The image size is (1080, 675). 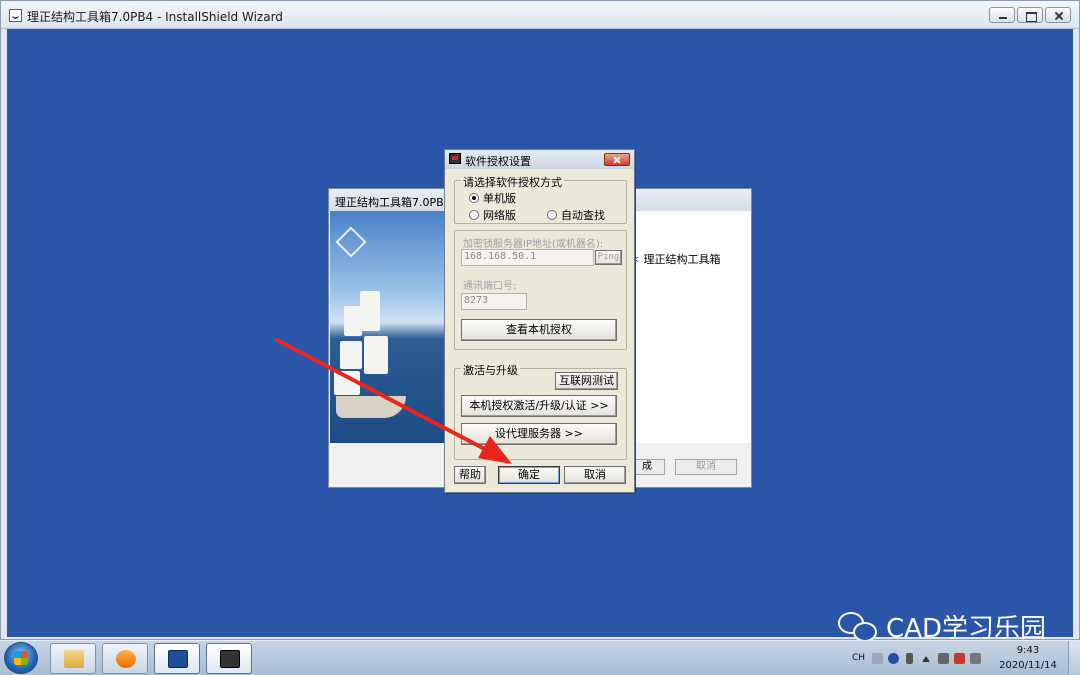 I want to click on lizheng-logo-icon, so click(x=351, y=242).